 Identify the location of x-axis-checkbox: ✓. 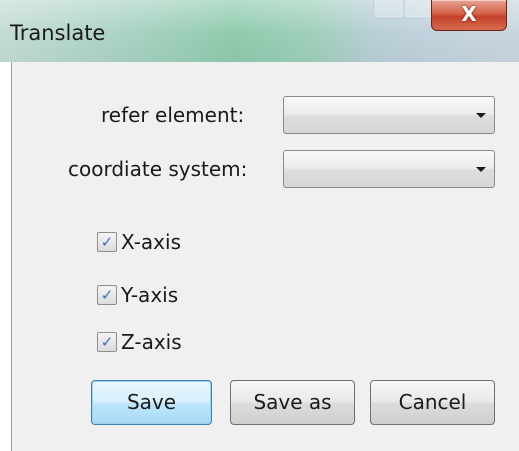
(107, 242).